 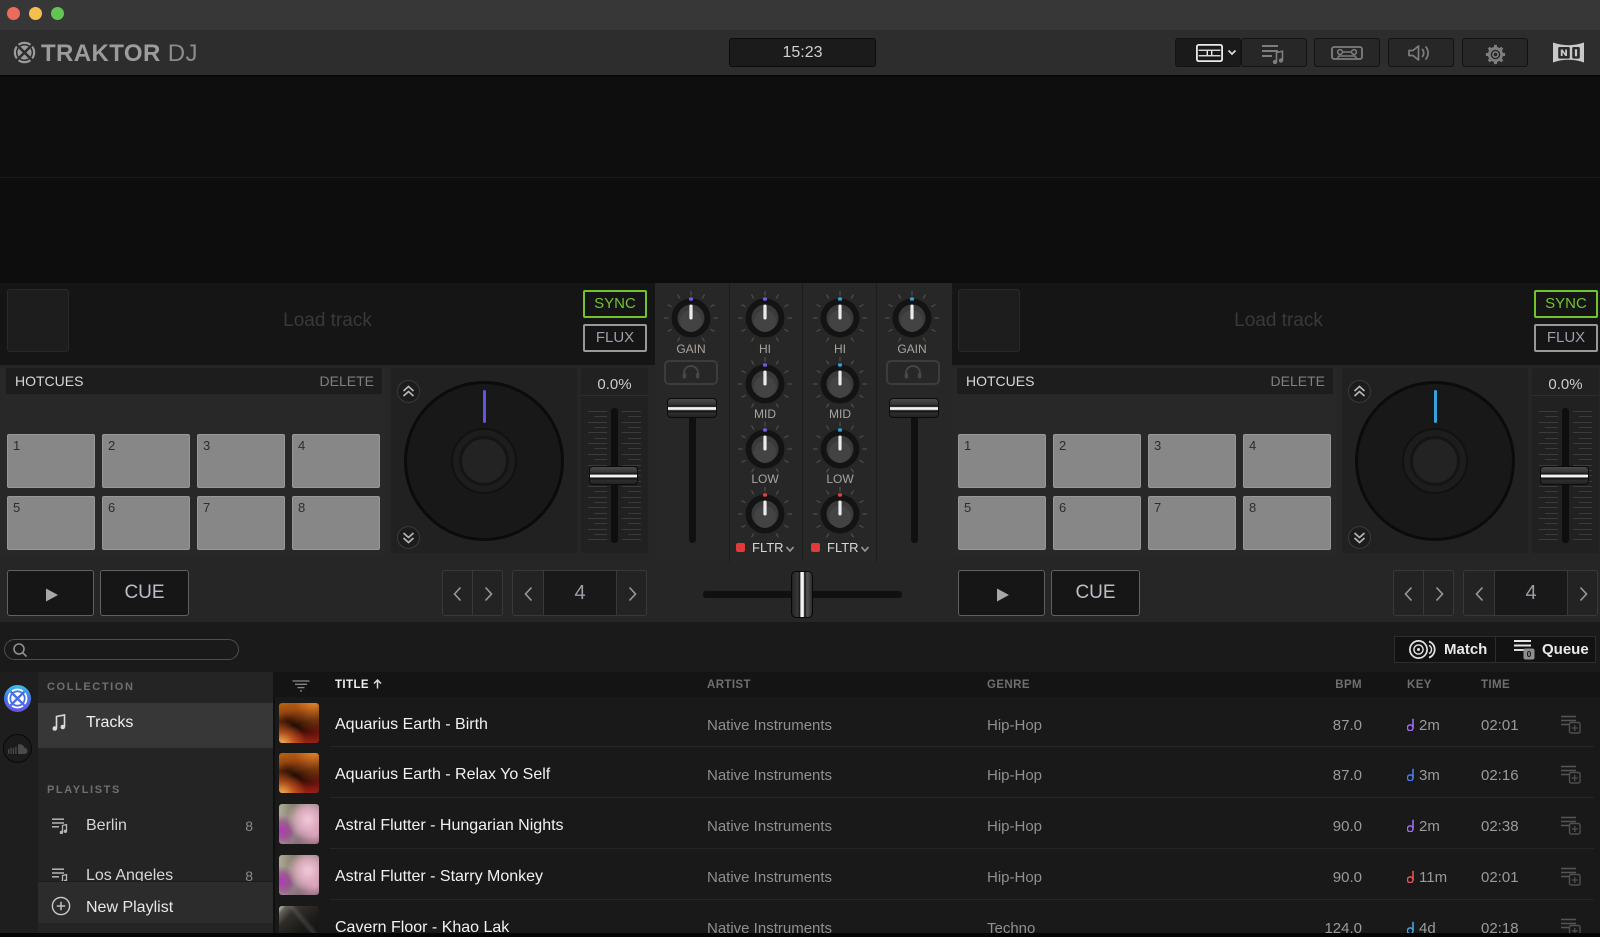 What do you see at coordinates (1529, 654) in the screenshot?
I see `svg-text: 0` at bounding box center [1529, 654].